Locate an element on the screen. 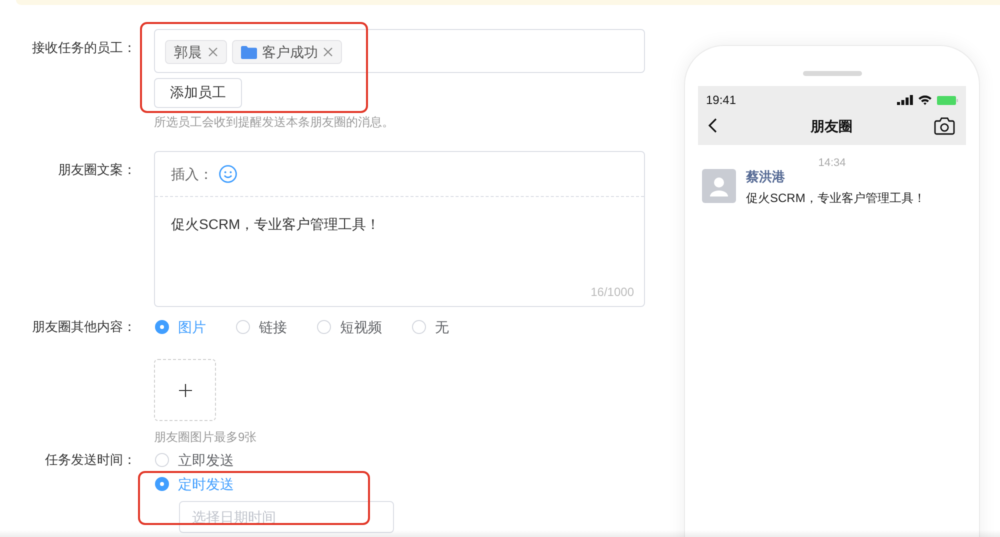 This screenshot has width=1000, height=537. wifi-icon is located at coordinates (925, 100).